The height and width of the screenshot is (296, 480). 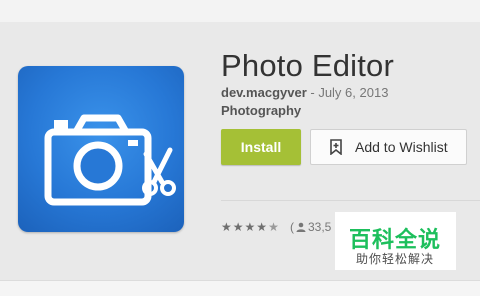 I want to click on app-meta: dev.macgyver - July 6, 2013, so click(x=304, y=92).